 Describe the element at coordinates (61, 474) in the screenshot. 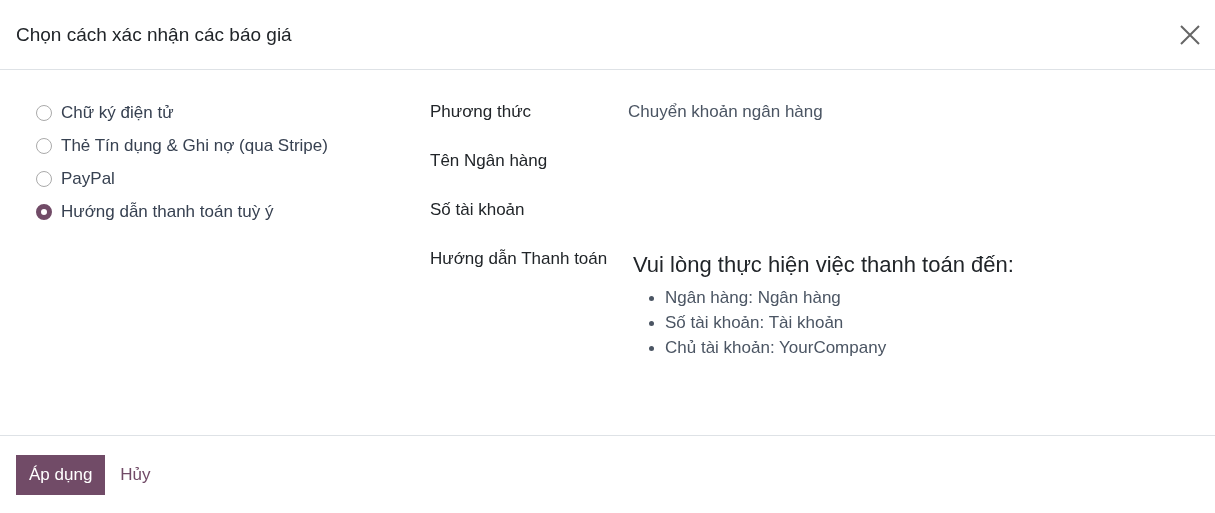

I see `apply-button: Áp dụng` at that location.